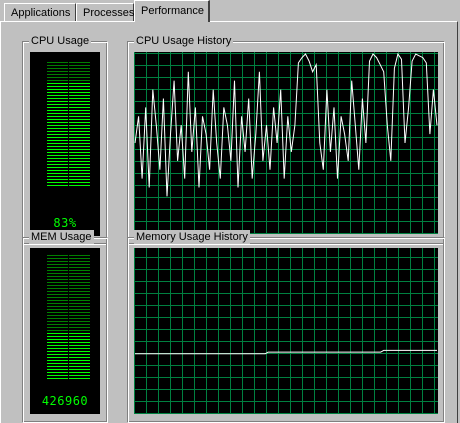 This screenshot has width=460, height=423. Describe the element at coordinates (192, 237) in the screenshot. I see `mem-history-label: Memory Usage History` at that location.